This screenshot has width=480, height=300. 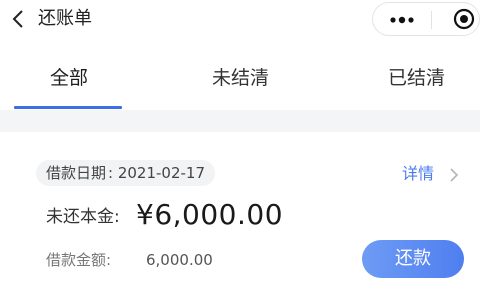 What do you see at coordinates (416, 78) in the screenshot?
I see `tab-settled: 已结清` at bounding box center [416, 78].